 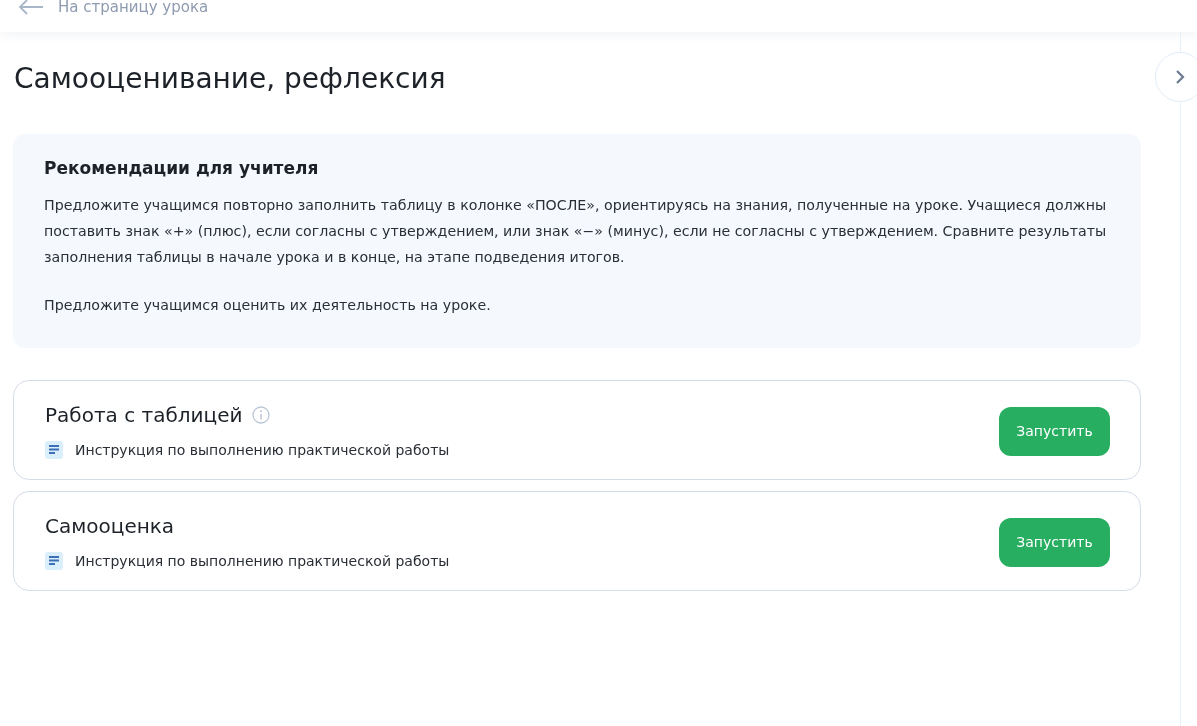 I want to click on page-title: Самооценивание, рефлексия, so click(x=230, y=79).